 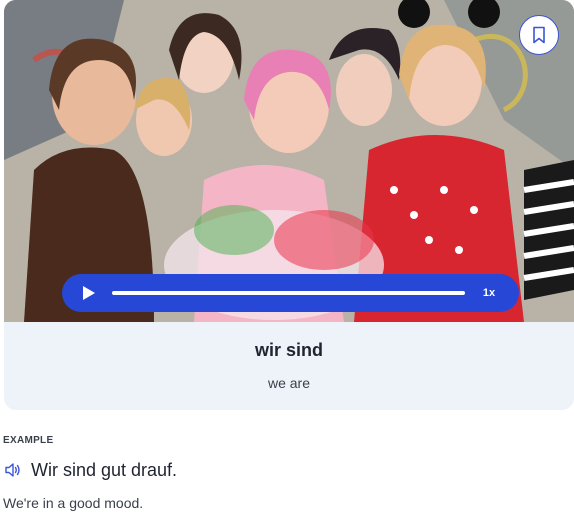 I want to click on speaker-icon, so click(x=12, y=470).